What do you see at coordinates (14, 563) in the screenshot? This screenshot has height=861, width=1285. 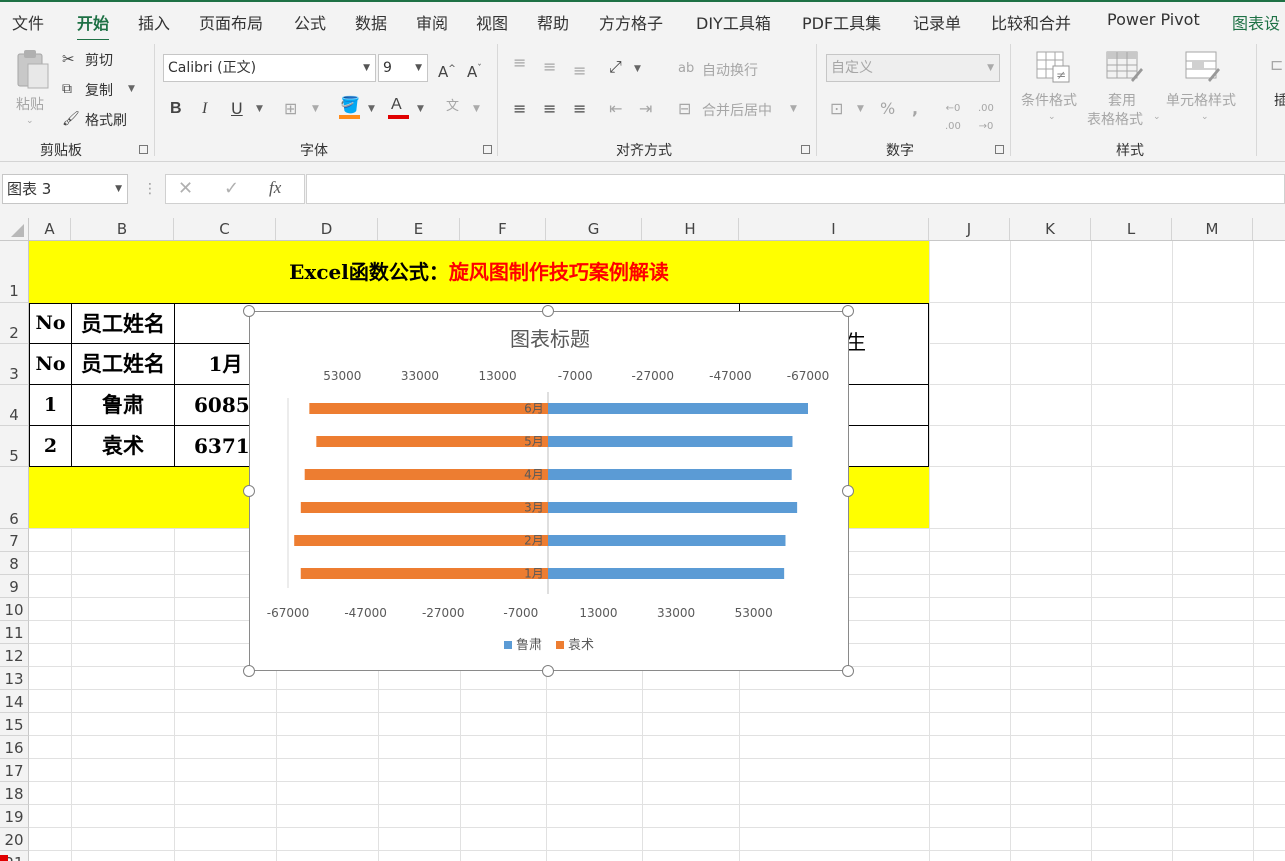 I see `row-header-8: 8` at bounding box center [14, 563].